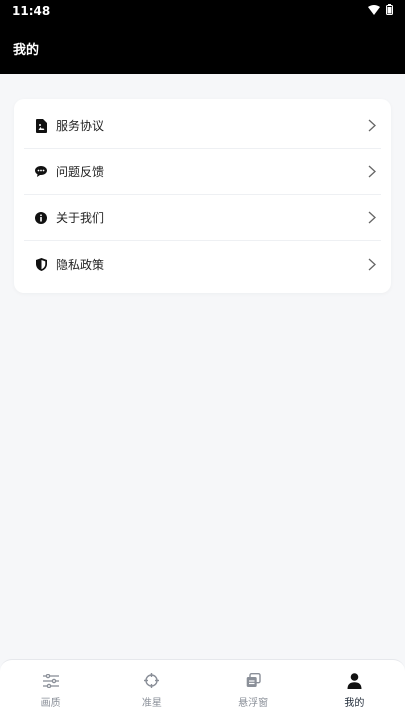 Image resolution: width=405 pixels, height=720 pixels. I want to click on menu-item-privacy-policy: 隐私政策, so click(202, 264).